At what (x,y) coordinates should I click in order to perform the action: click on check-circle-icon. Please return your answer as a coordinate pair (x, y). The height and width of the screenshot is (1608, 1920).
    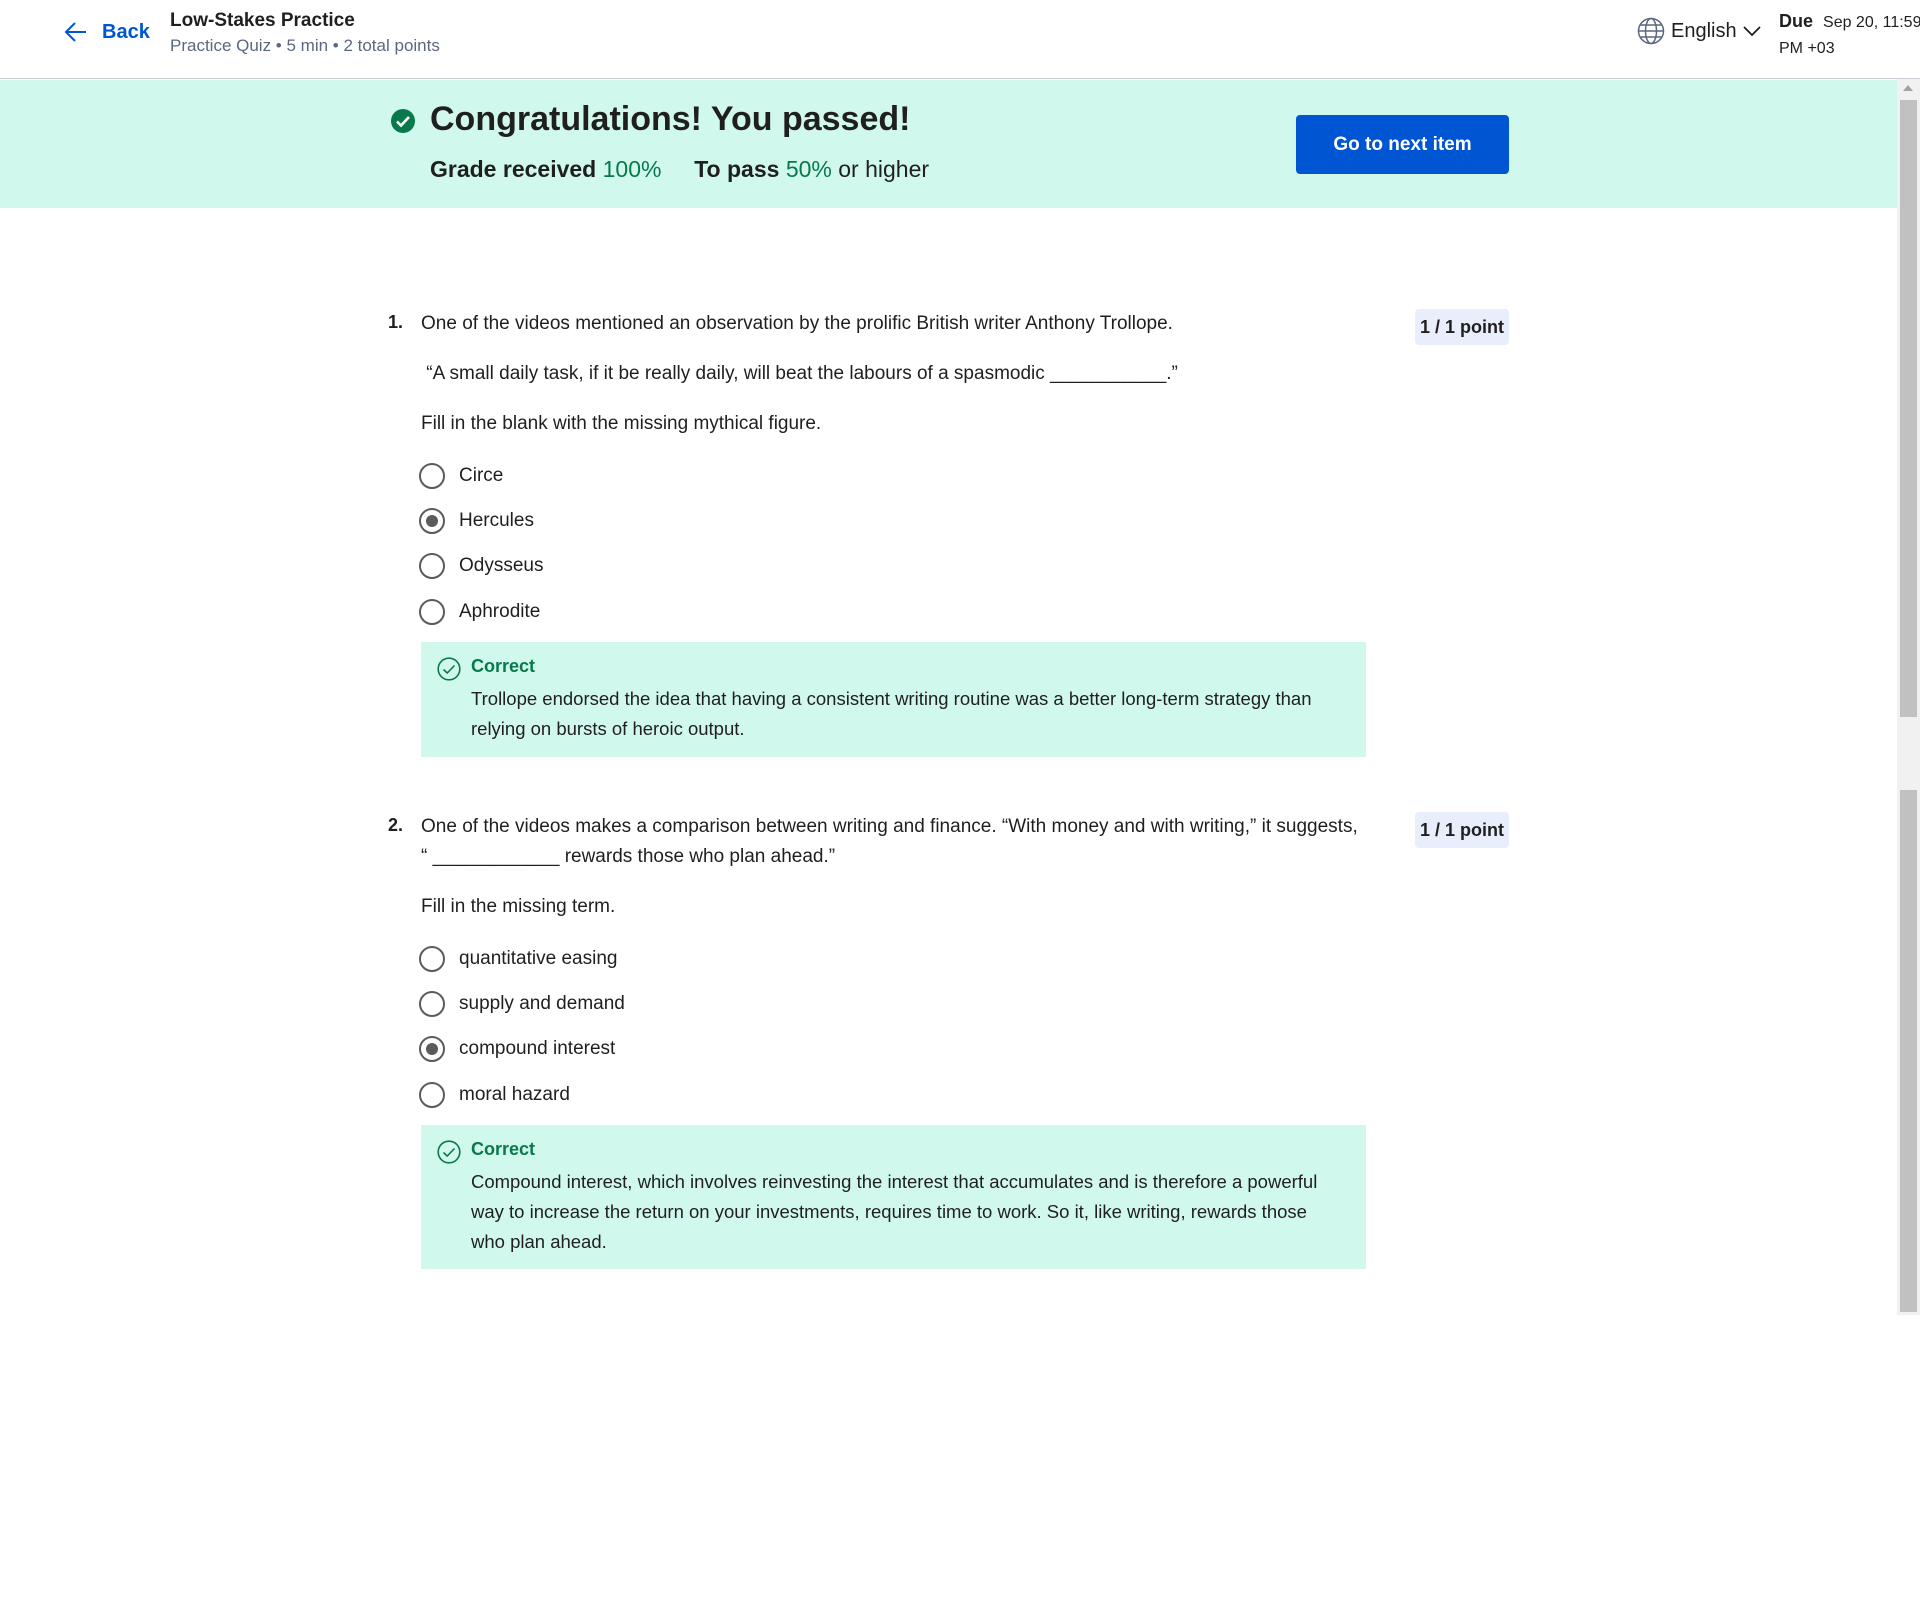
    Looking at the image, I should click on (403, 121).